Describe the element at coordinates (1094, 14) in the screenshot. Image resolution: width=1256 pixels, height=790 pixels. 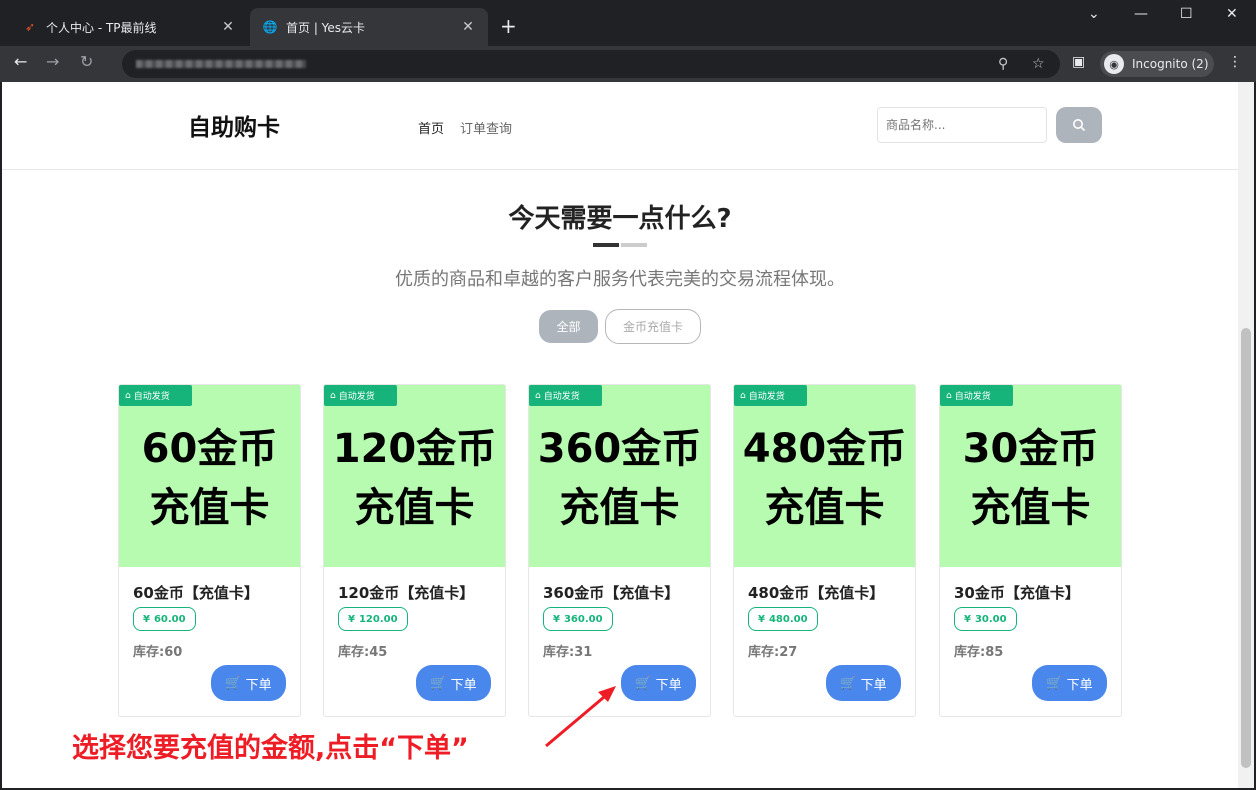
I see `tab-search-icon: ⌄` at that location.